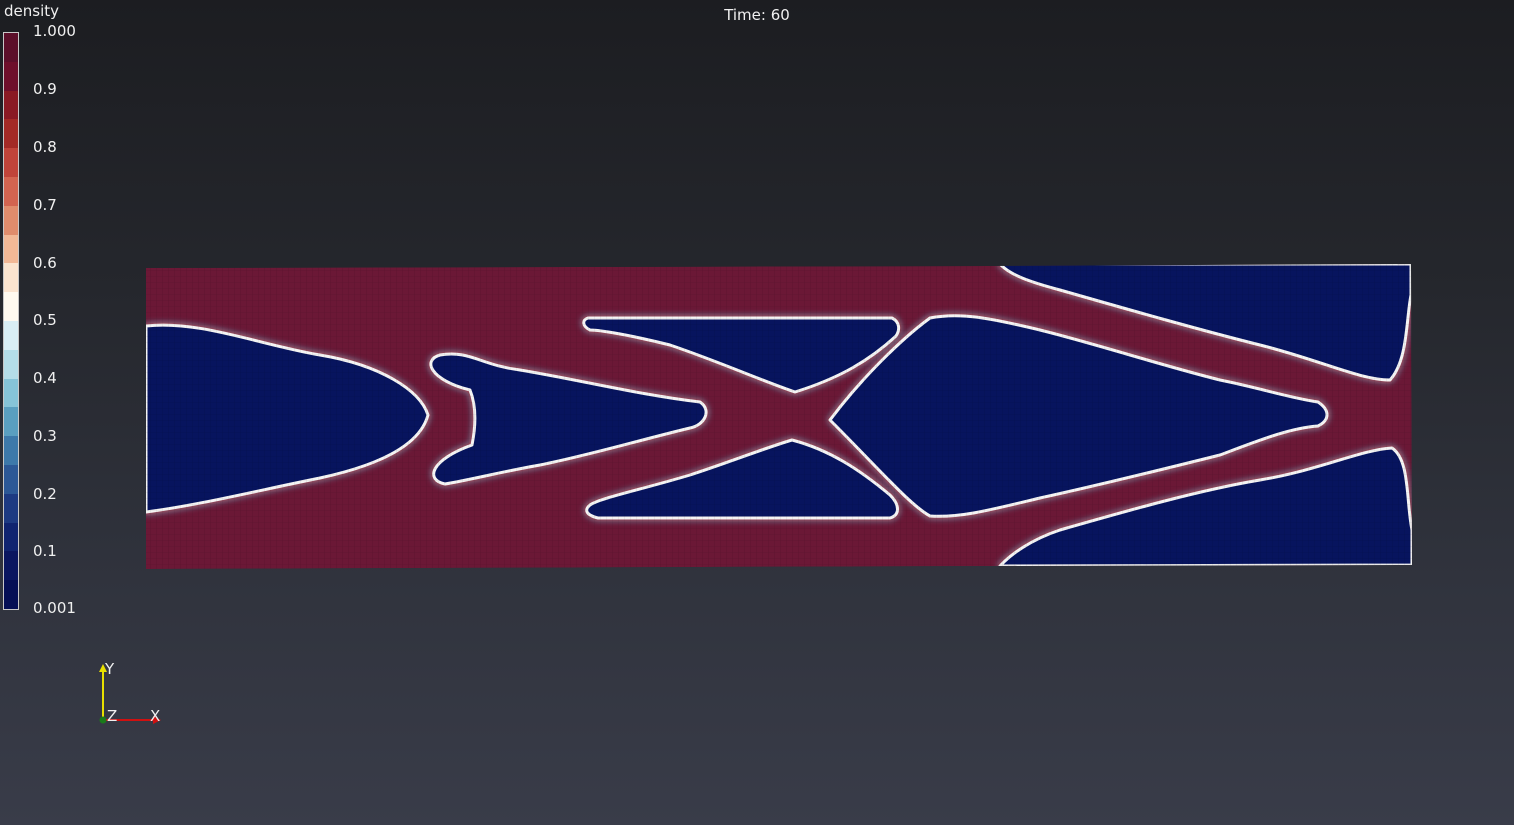 The width and height of the screenshot is (1514, 825). Describe the element at coordinates (110, 669) in the screenshot. I see `y-axis-label: Y` at that location.